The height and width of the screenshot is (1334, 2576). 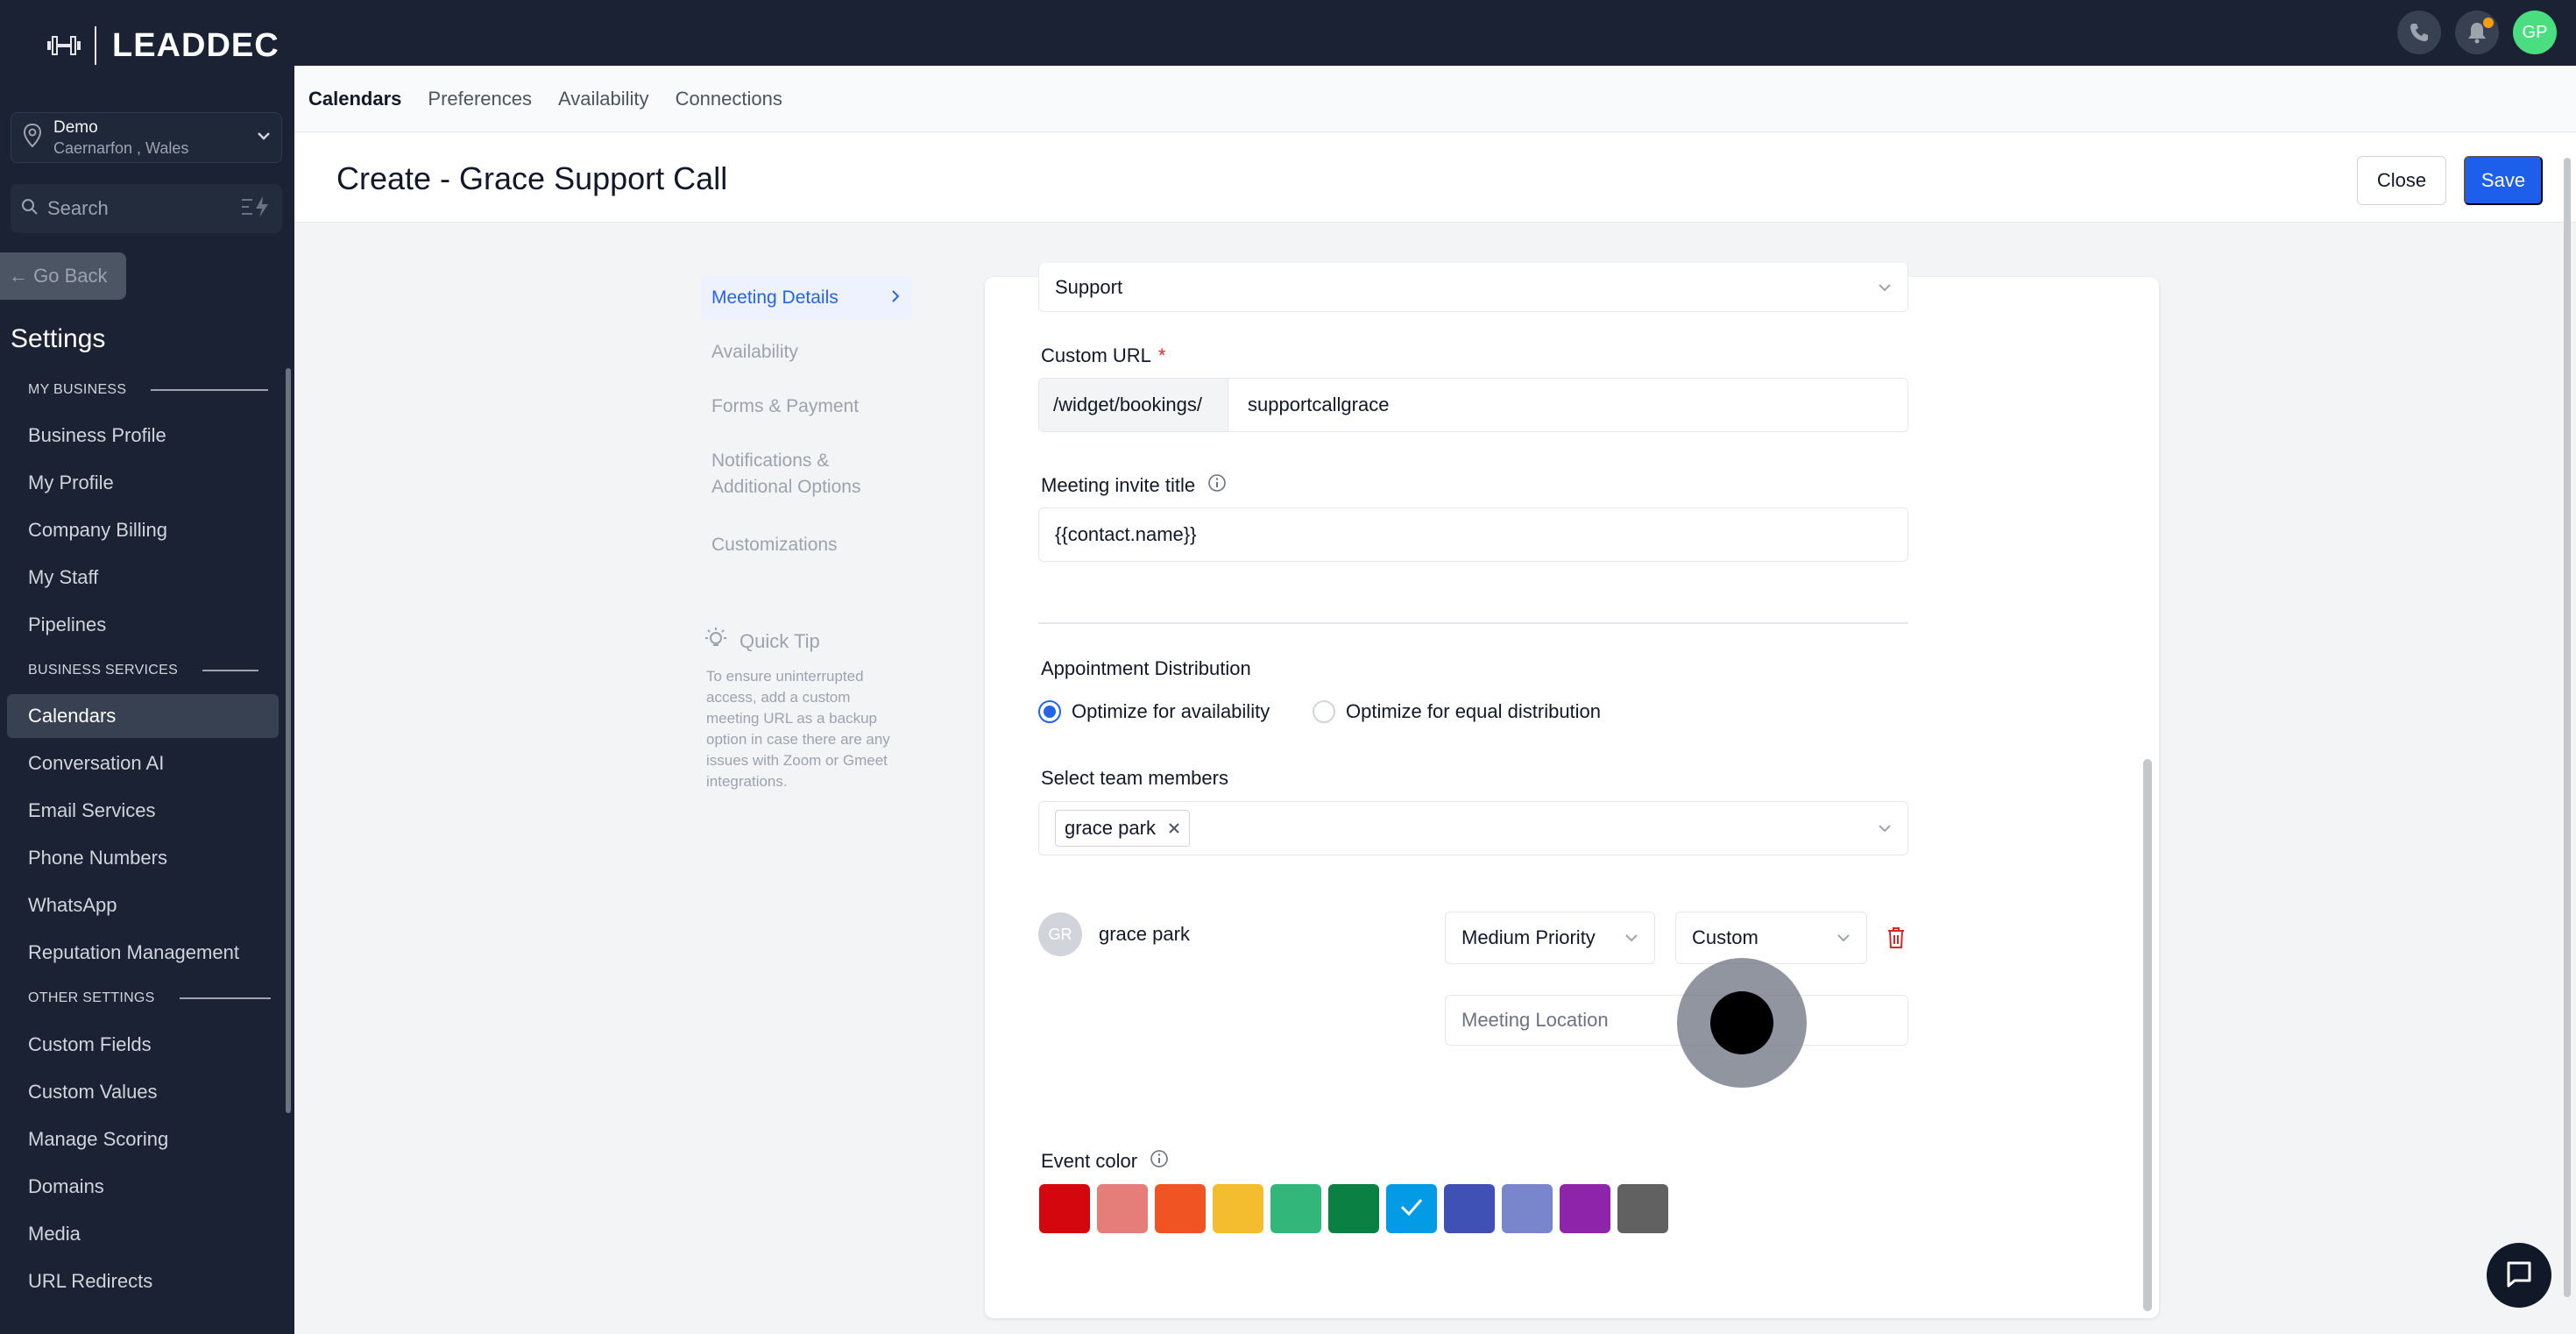 What do you see at coordinates (806, 474) in the screenshot?
I see `step-notifications: Notifications & Additional Options` at bounding box center [806, 474].